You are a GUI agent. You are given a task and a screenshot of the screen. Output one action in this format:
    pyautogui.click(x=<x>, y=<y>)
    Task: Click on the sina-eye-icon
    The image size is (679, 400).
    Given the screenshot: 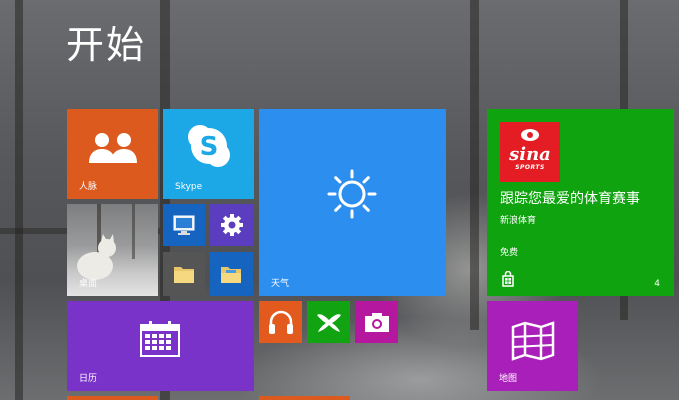 What is the action you would take?
    pyautogui.click(x=530, y=135)
    